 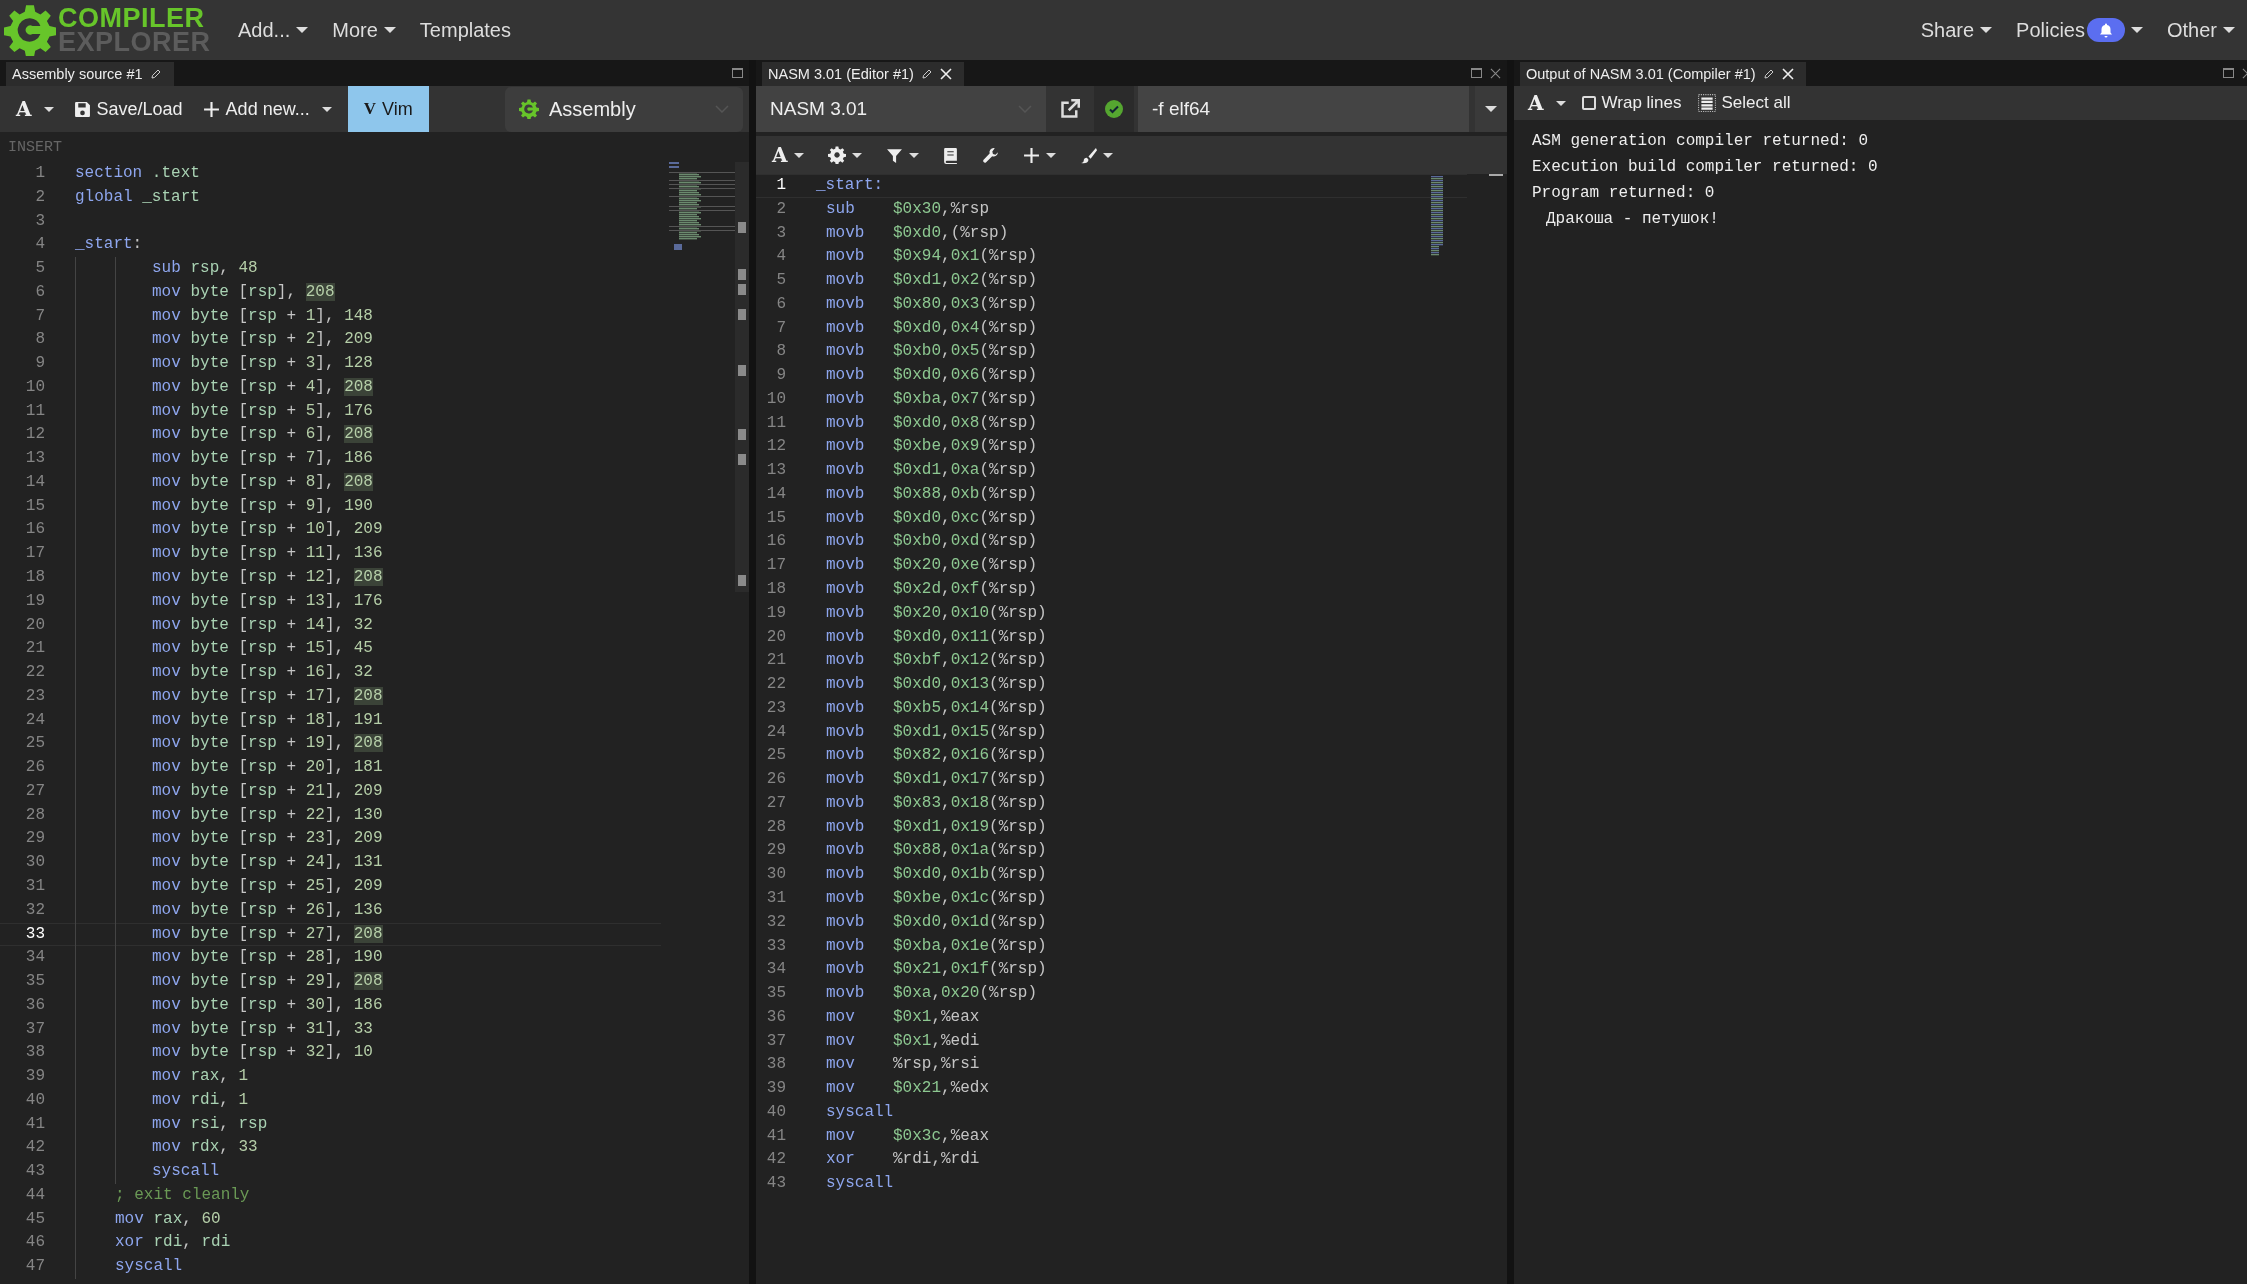 I want to click on line-number: 27, so click(x=34, y=791).